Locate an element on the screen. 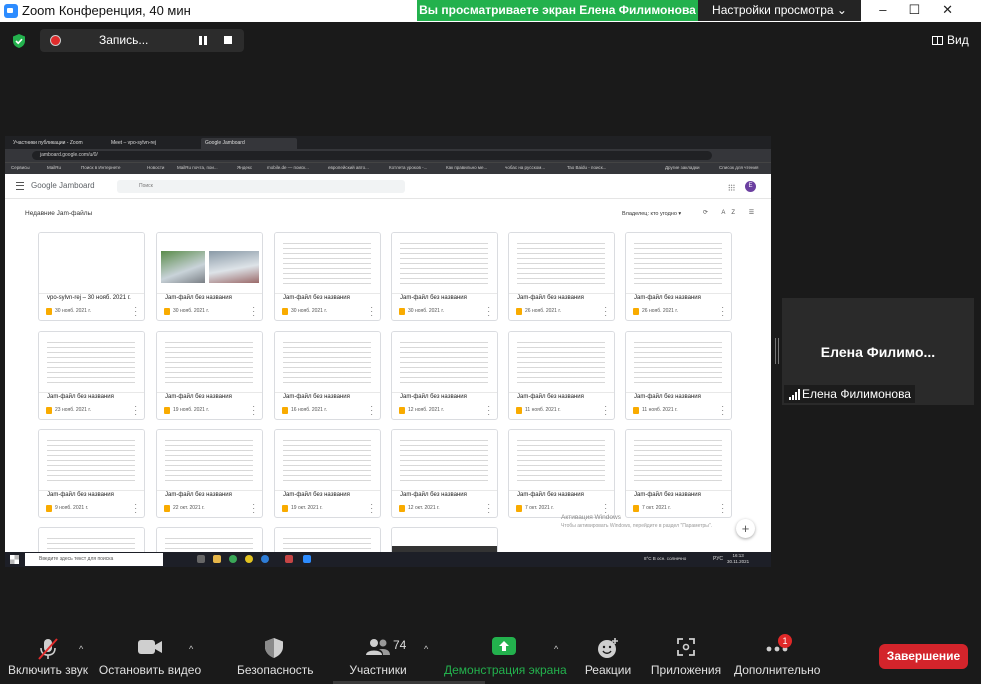  owner-filter-dropdown: Владелец: кто угодно ▾ is located at coordinates (651, 214).